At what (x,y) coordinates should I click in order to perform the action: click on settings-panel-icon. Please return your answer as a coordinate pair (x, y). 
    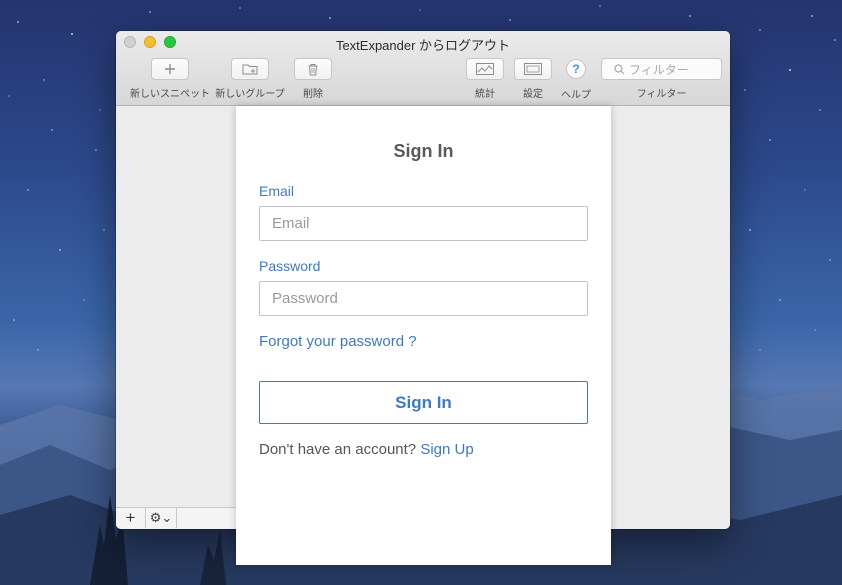
    Looking at the image, I should click on (533, 69).